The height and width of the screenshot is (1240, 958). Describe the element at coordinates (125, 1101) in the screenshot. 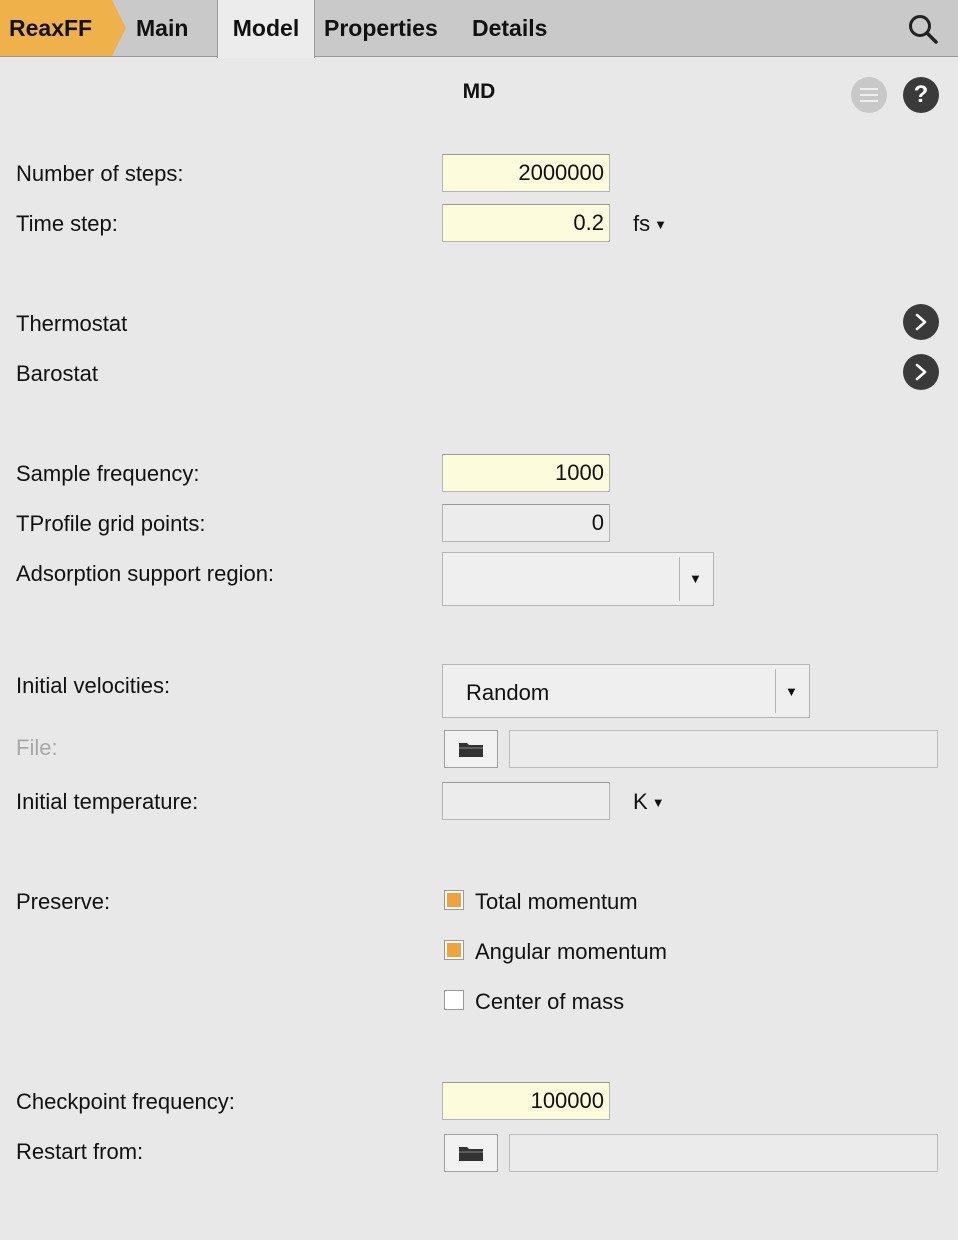

I see `checkpoint-frequency-label: Checkpoint frequency:` at that location.